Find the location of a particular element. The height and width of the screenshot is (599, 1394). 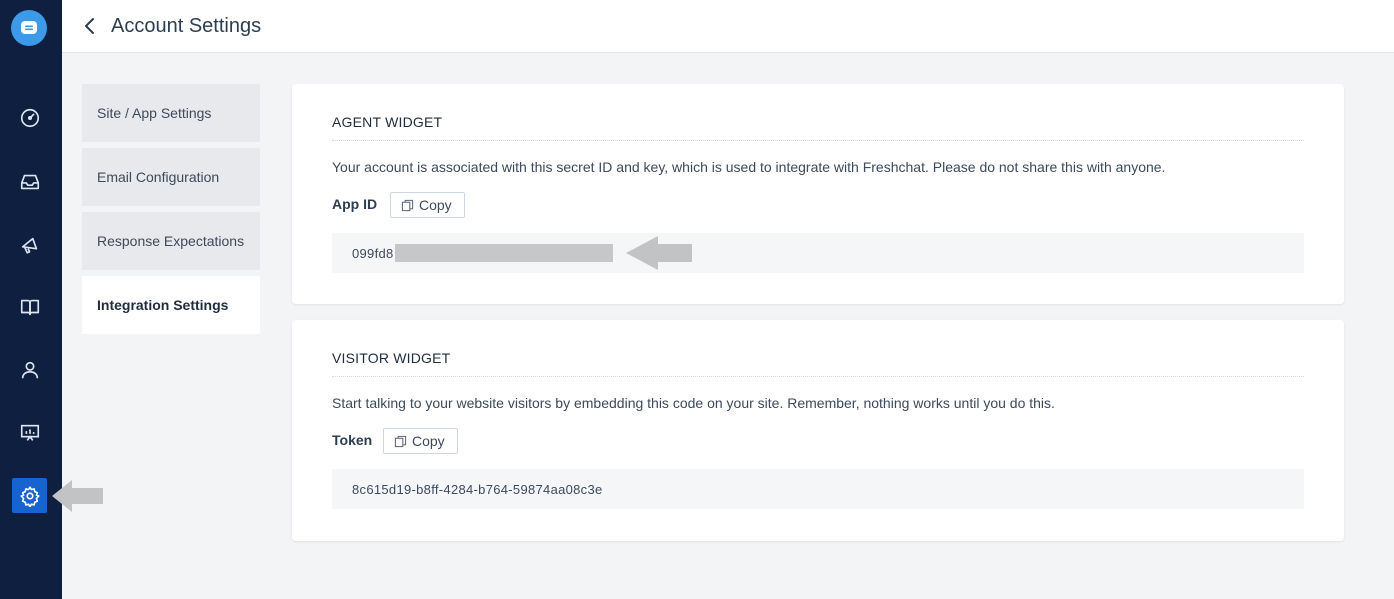

copy-token-button: Copy is located at coordinates (420, 441).